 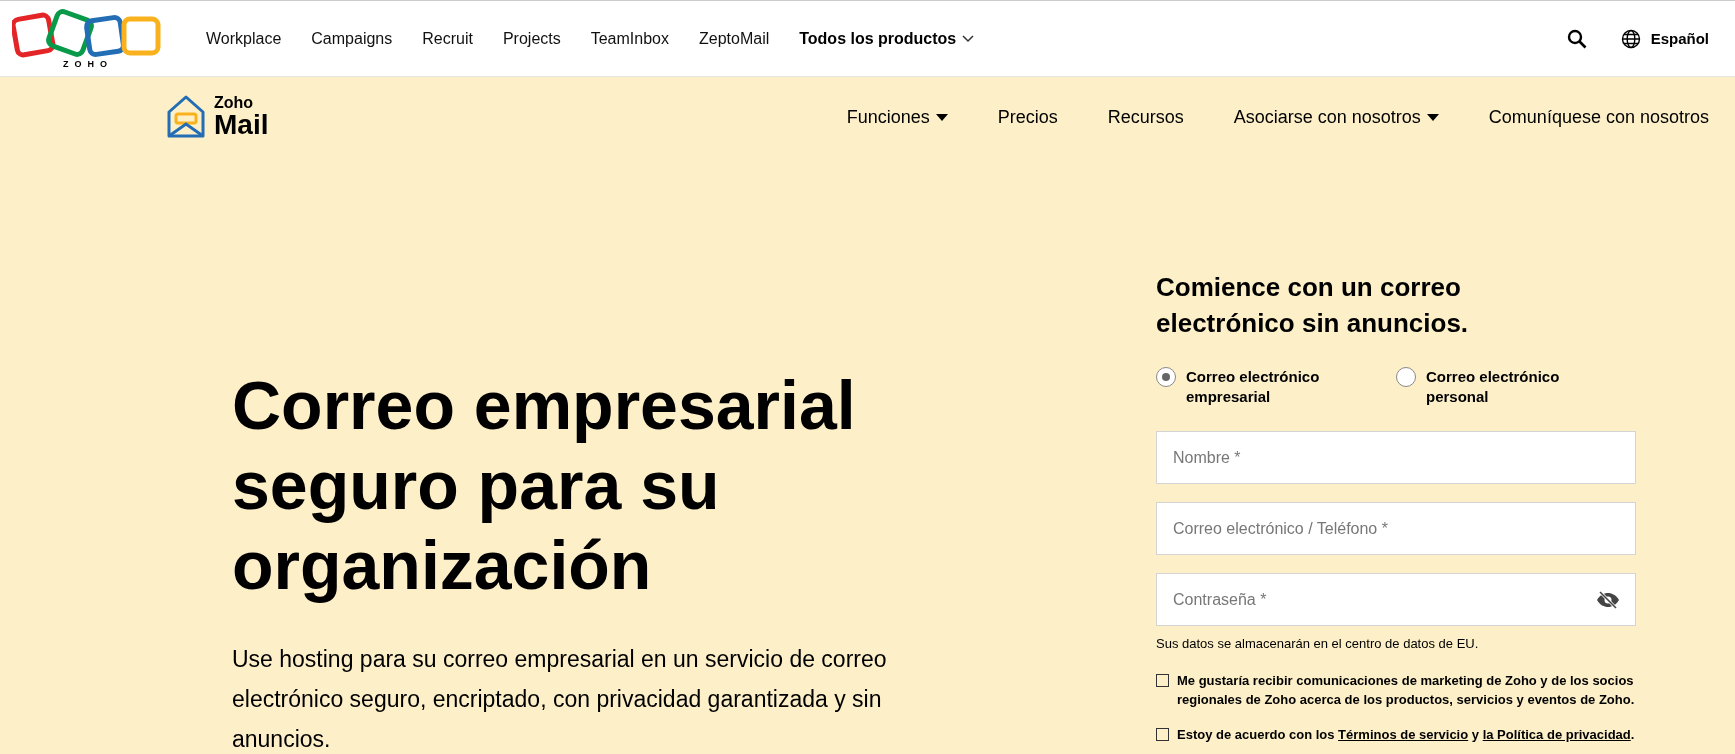 I want to click on globe-icon, so click(x=1630, y=38).